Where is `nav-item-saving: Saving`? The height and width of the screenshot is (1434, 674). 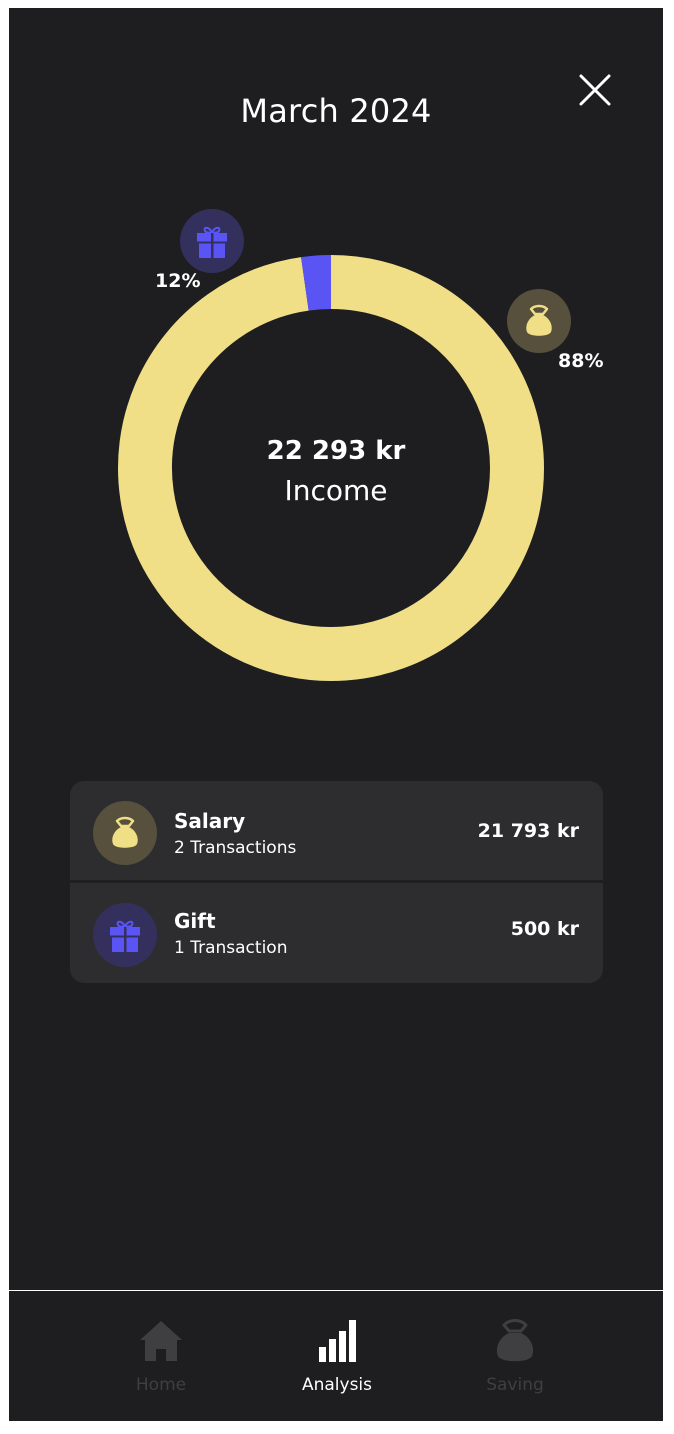 nav-item-saving: Saving is located at coordinates (515, 1357).